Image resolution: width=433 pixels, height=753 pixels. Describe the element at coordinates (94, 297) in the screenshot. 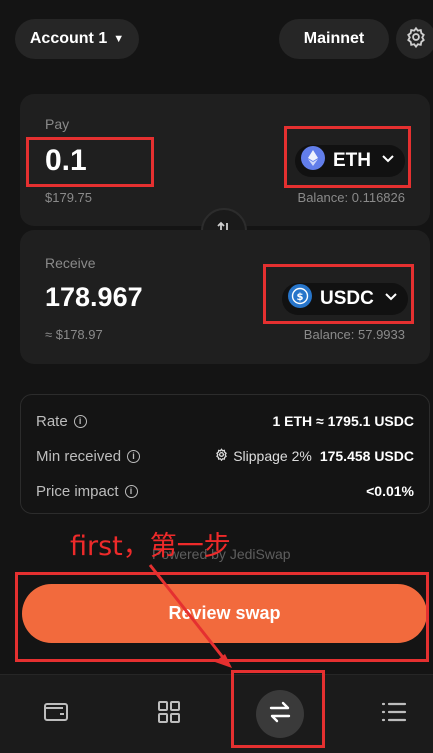

I see `receive-amount: 178.967` at that location.